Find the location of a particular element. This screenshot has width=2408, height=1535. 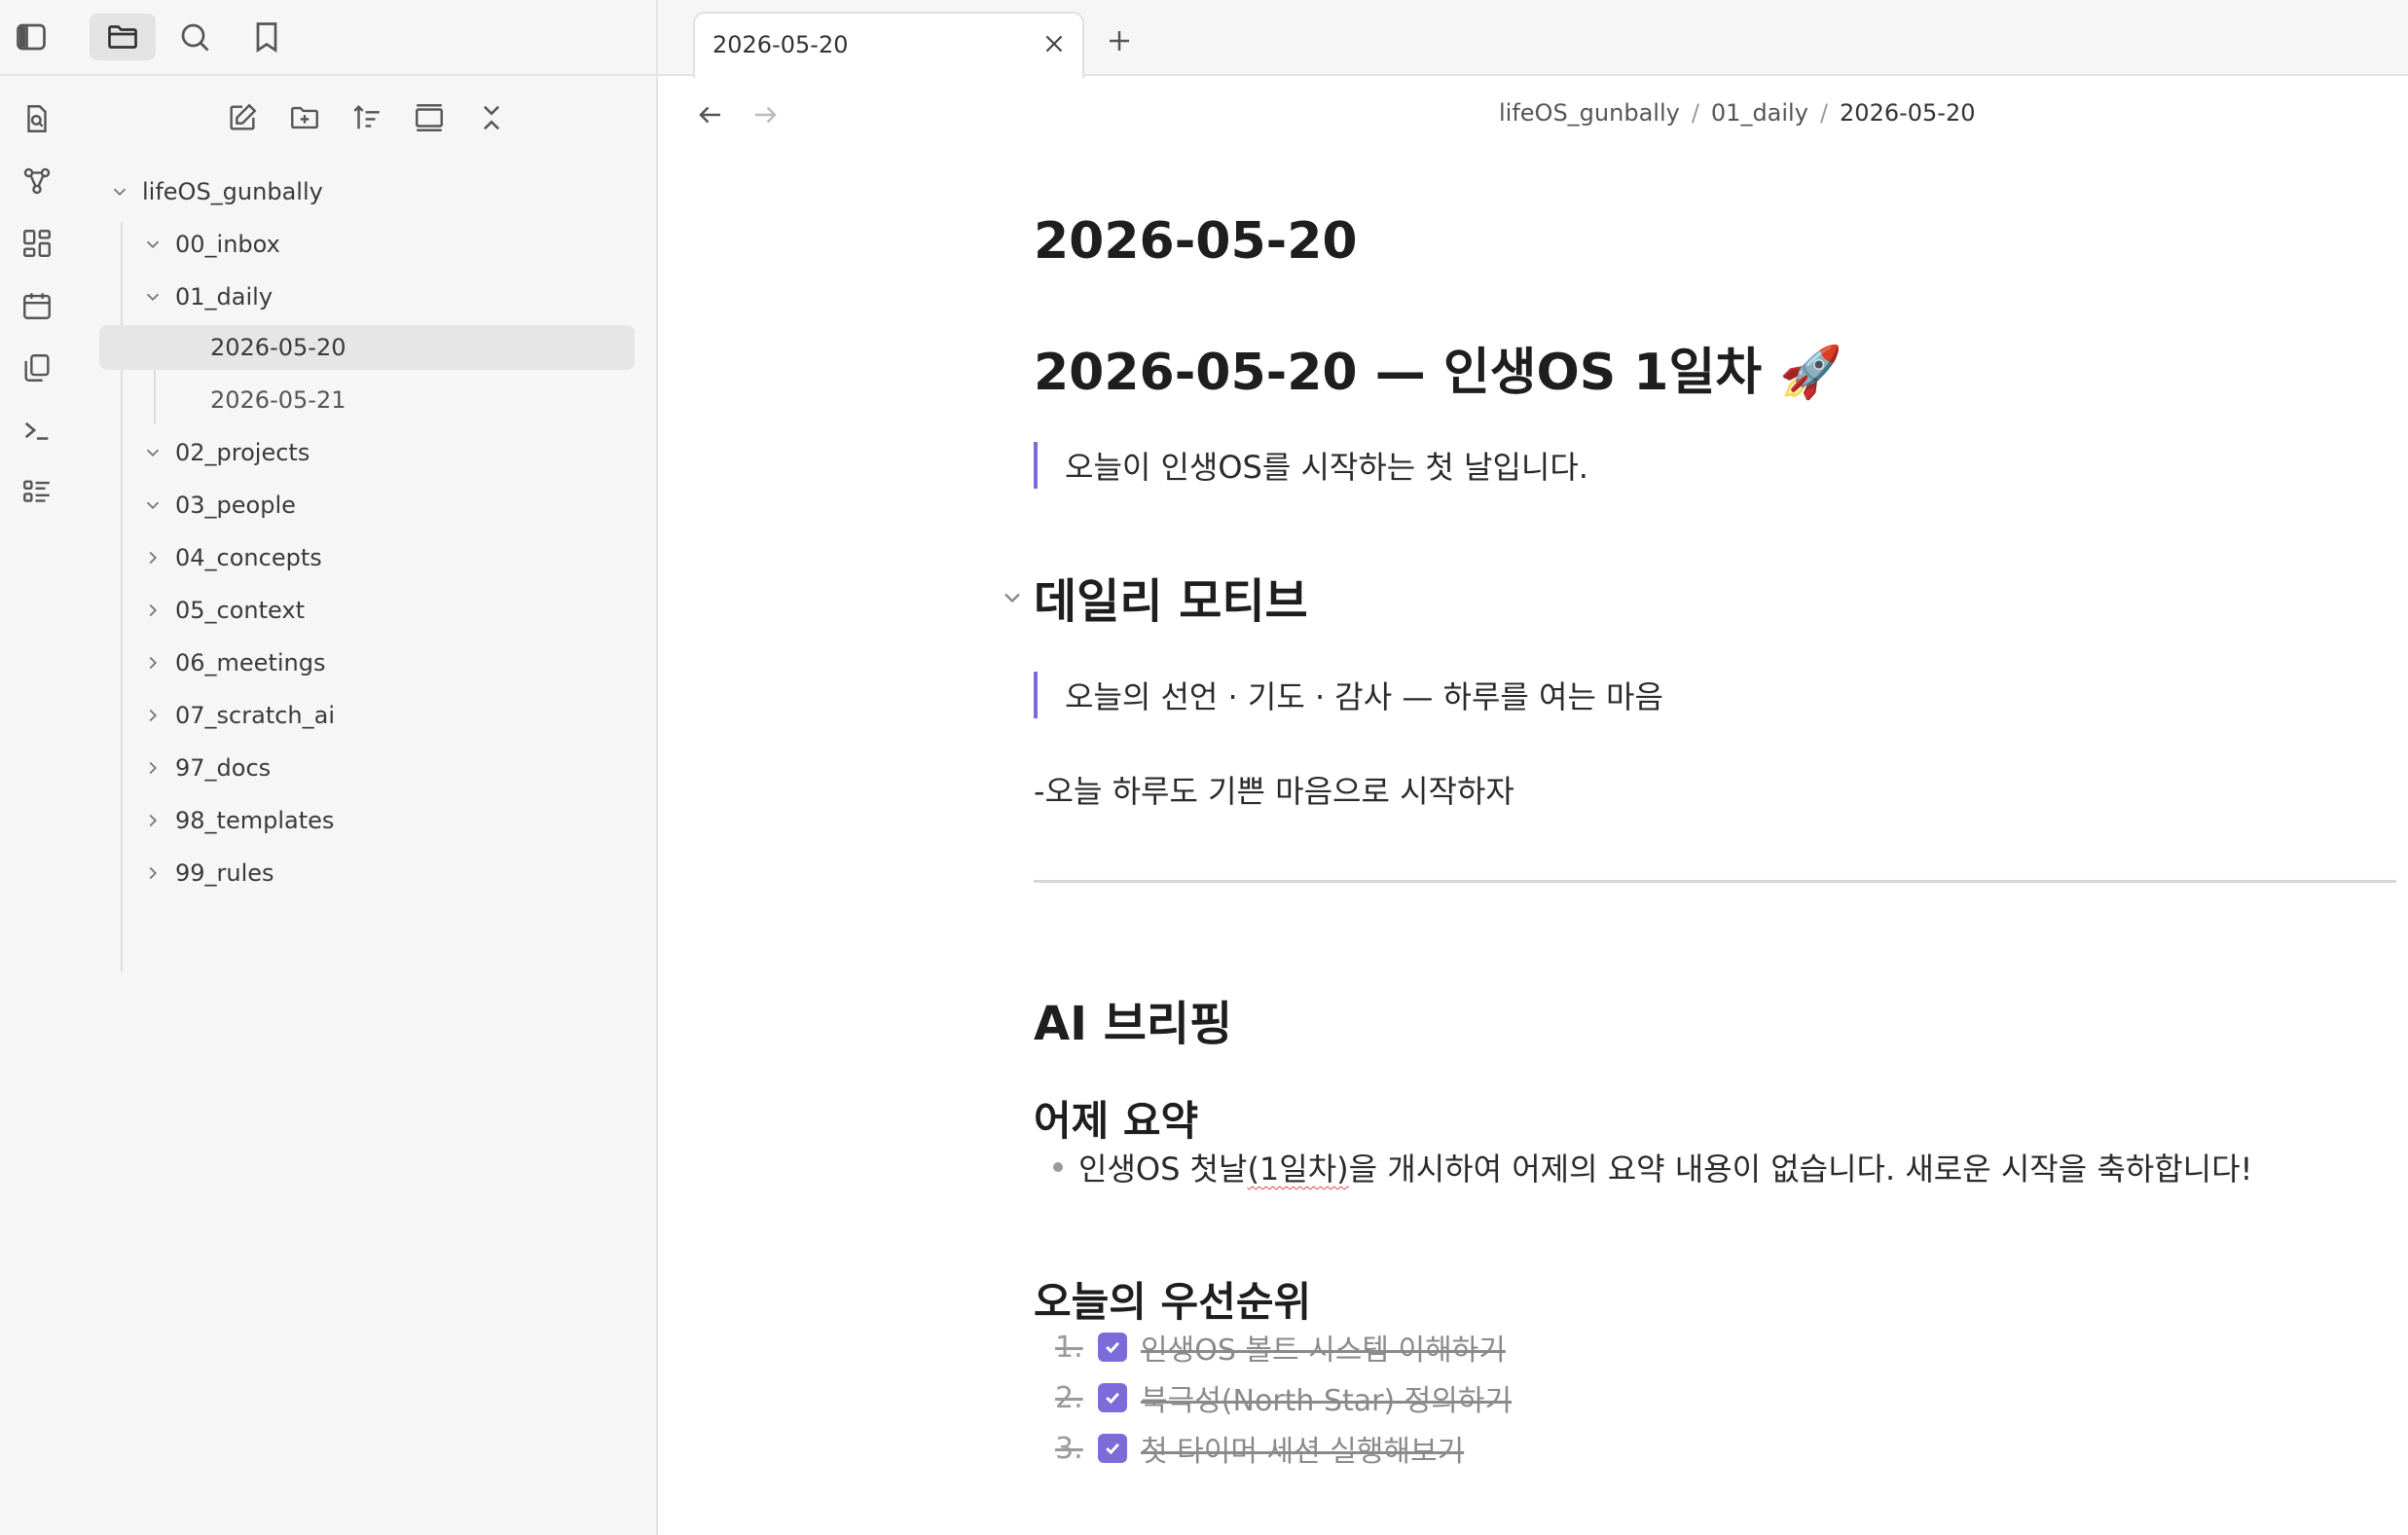

spellcheck-word: (1일차) is located at coordinates (1298, 1169).